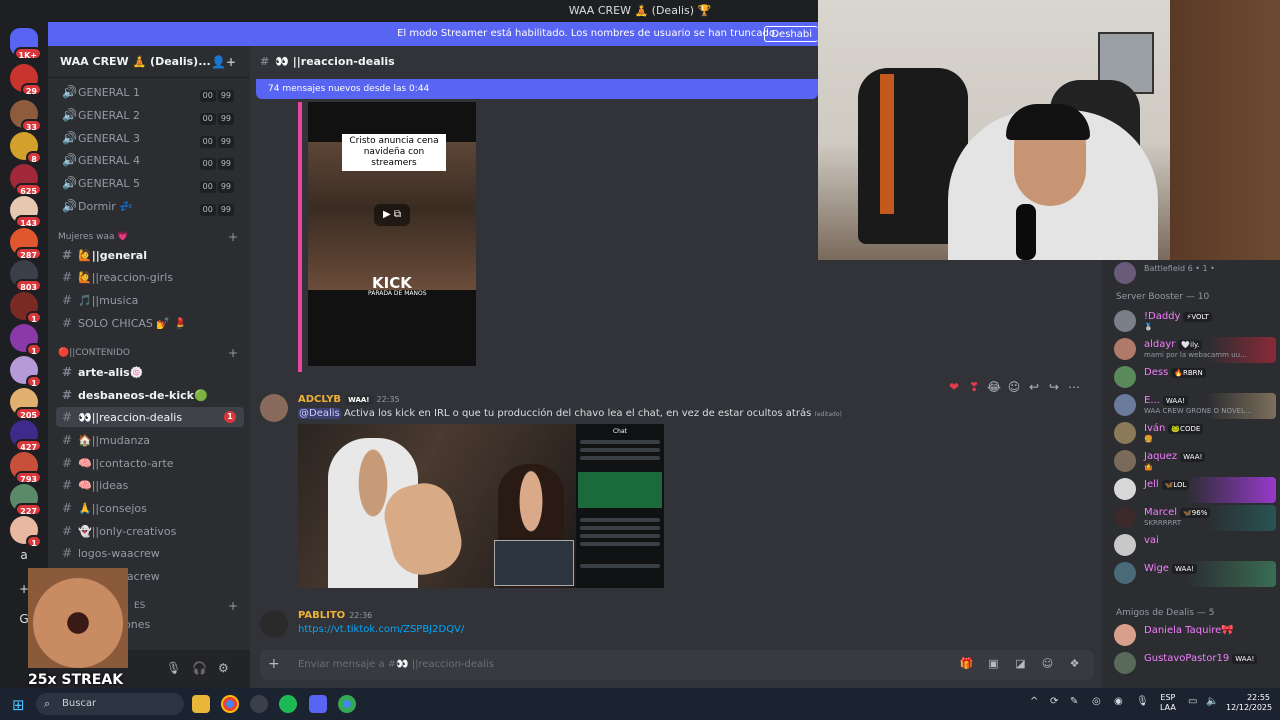 This screenshot has width=1280, height=720. I want to click on member-row: Battlefield 6 • 1 •, so click(1194, 274).